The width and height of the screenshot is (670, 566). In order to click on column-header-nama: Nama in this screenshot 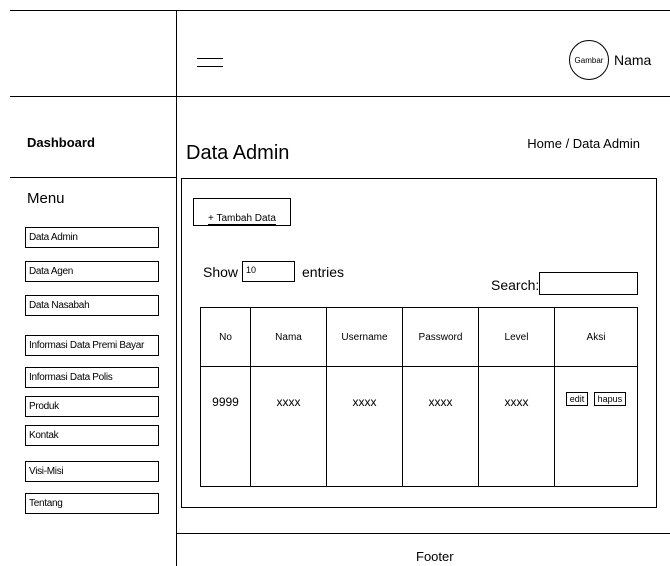, I will do `click(288, 337)`.